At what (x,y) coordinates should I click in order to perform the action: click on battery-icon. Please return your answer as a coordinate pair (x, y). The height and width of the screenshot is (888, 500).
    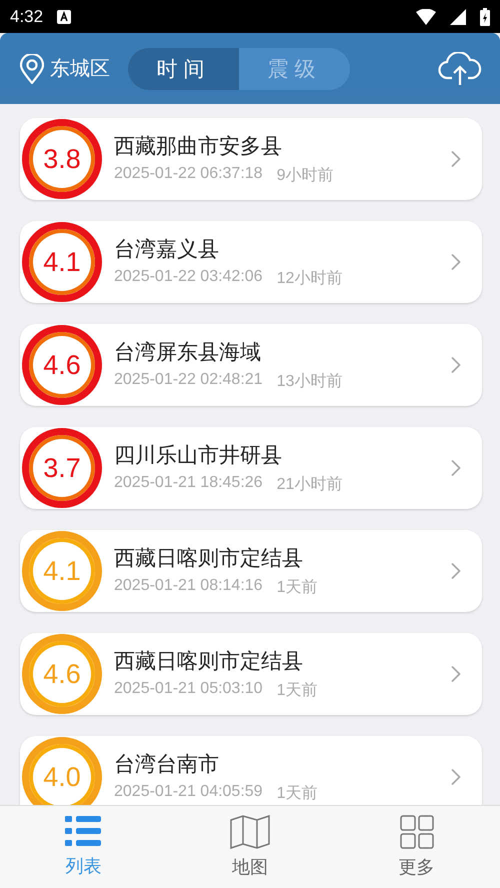
    Looking at the image, I should click on (485, 17).